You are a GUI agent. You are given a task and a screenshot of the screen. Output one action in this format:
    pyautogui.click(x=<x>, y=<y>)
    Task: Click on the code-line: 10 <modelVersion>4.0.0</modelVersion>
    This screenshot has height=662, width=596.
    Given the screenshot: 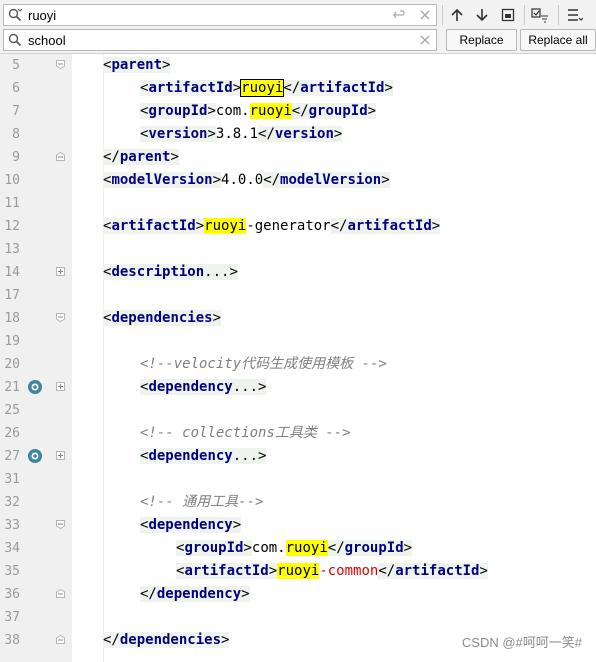 What is the action you would take?
    pyautogui.click(x=298, y=180)
    